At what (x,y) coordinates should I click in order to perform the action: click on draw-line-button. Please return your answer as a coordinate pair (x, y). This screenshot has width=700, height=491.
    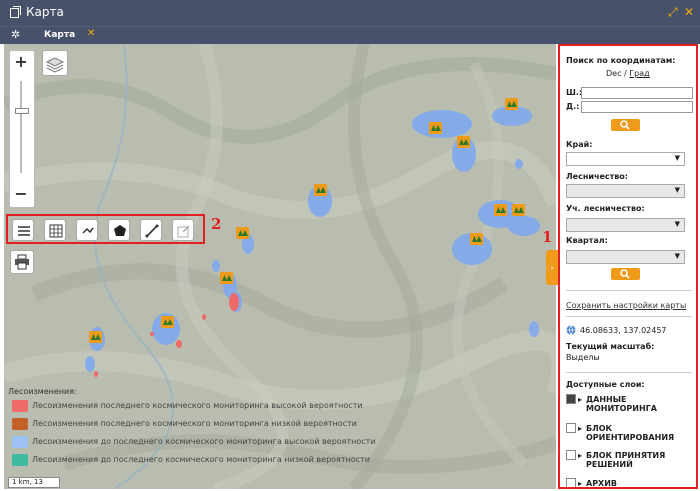
    Looking at the image, I should click on (87, 230).